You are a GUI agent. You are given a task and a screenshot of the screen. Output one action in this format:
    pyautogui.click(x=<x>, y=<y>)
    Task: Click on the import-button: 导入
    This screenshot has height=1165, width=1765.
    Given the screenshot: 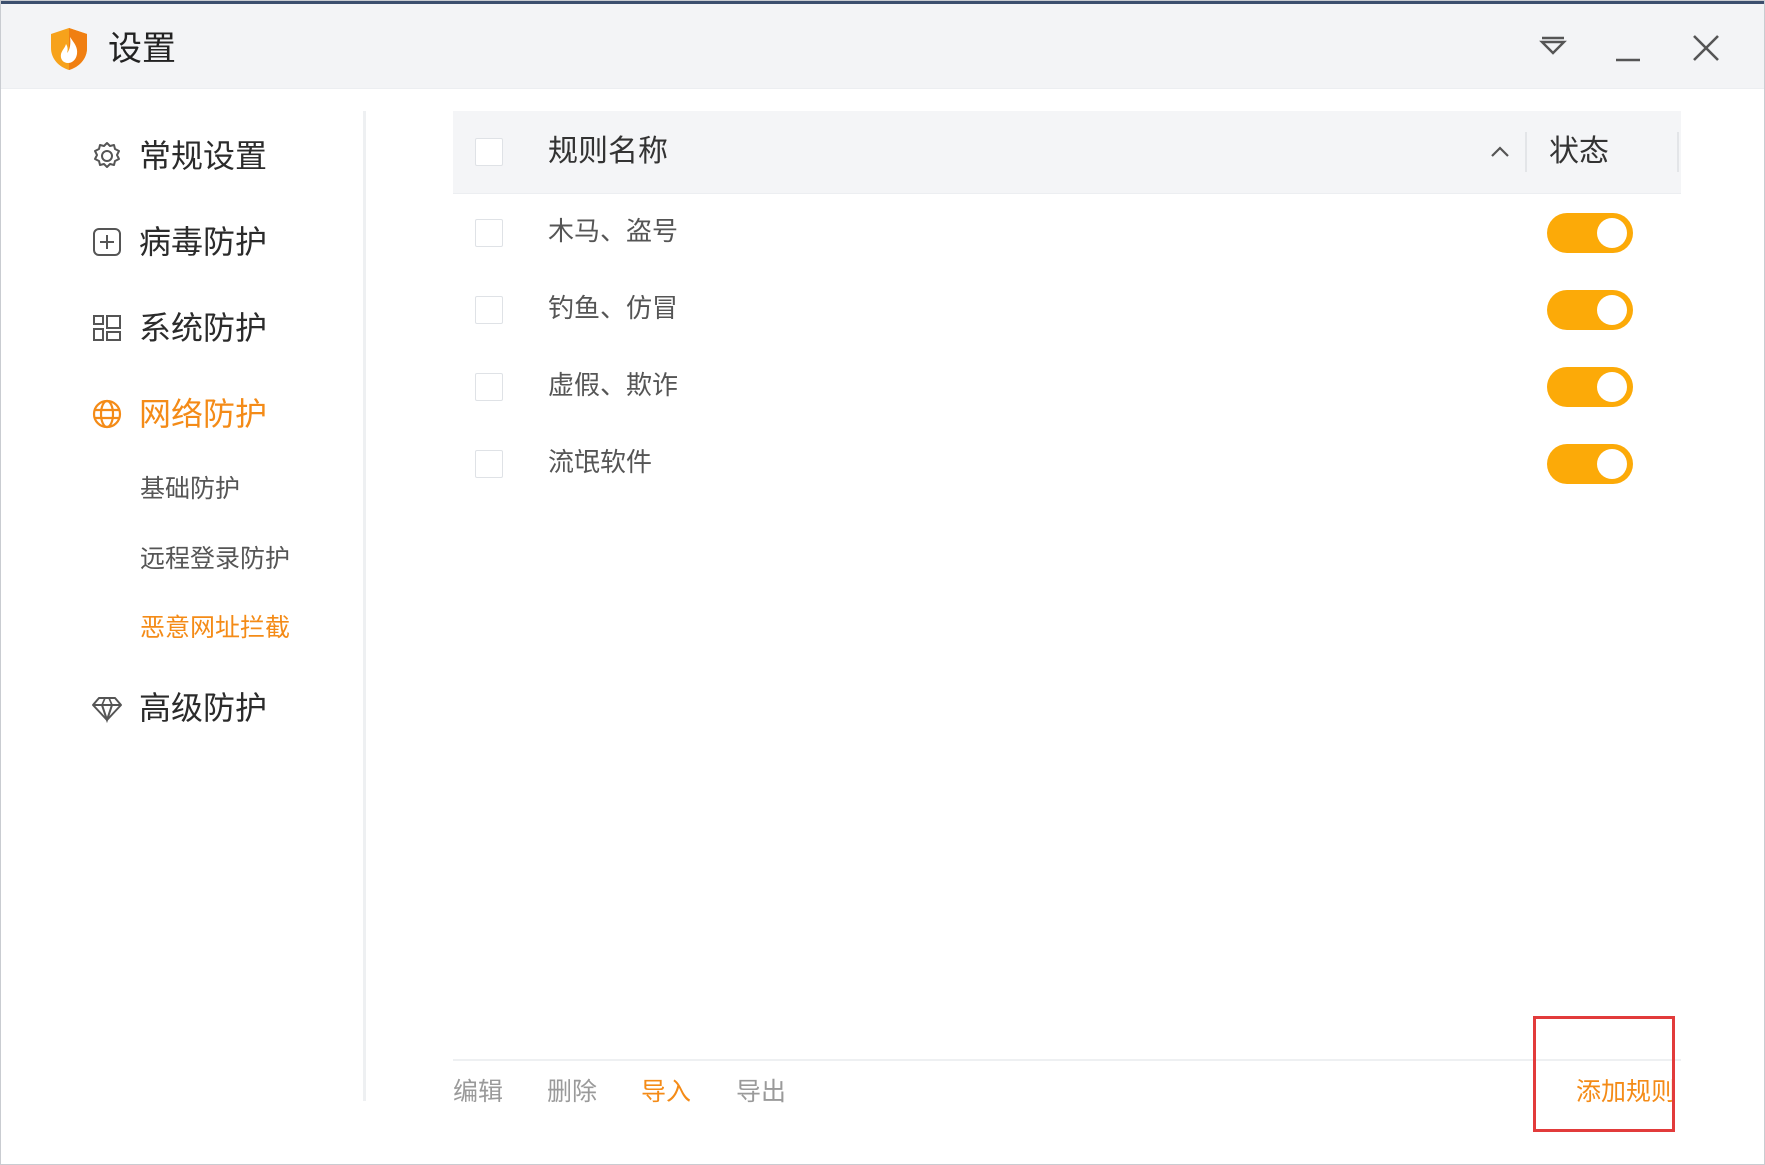 What is the action you would take?
    pyautogui.click(x=666, y=1092)
    